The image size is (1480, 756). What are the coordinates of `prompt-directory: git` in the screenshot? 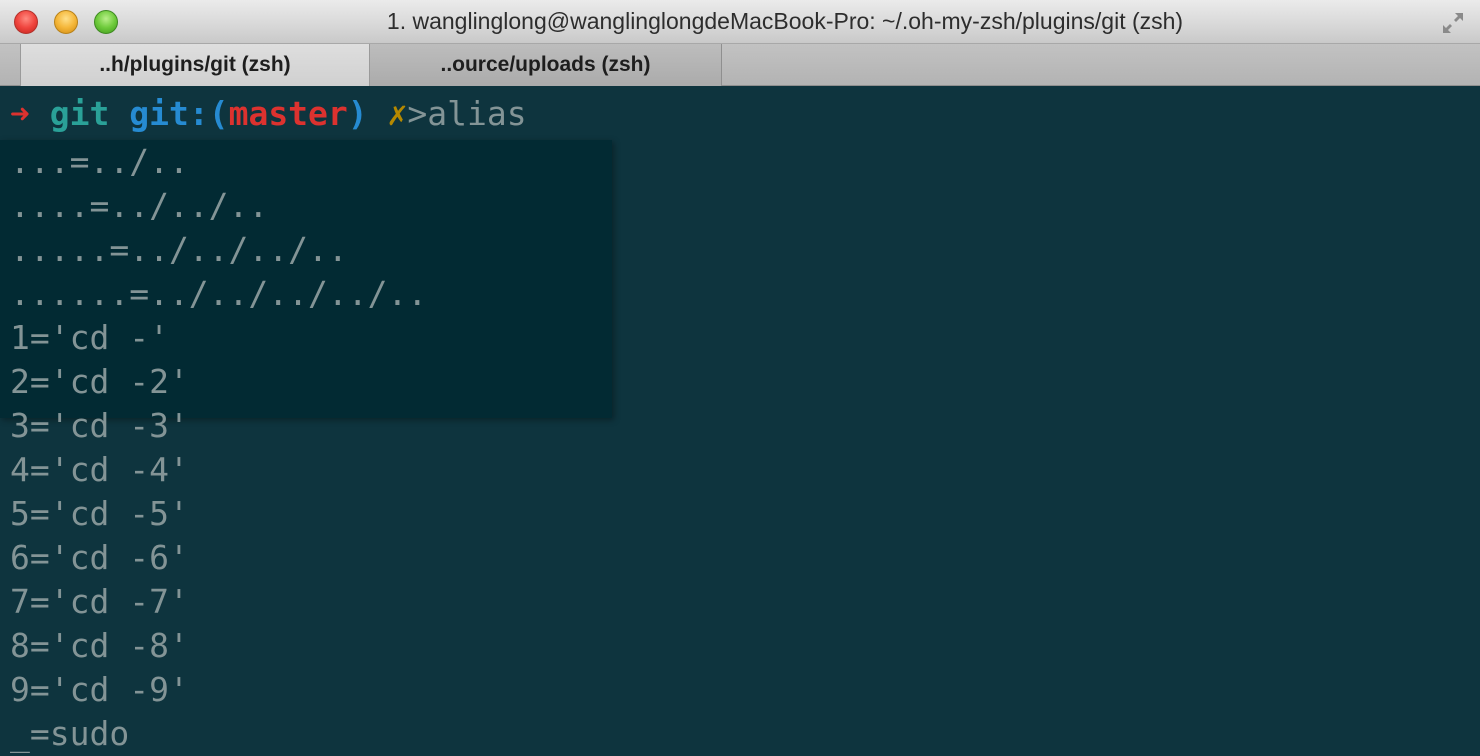 It's located at (79, 113).